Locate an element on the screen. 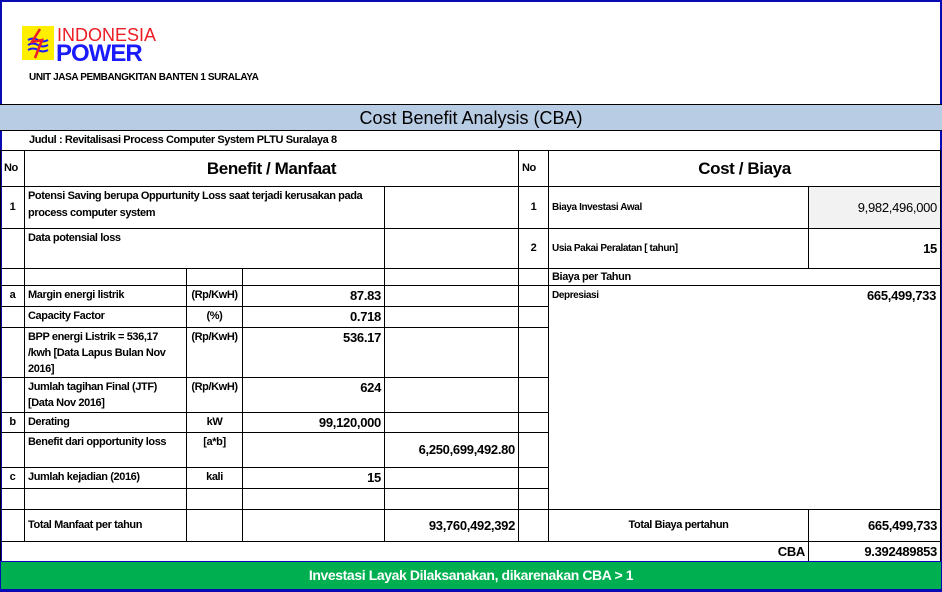 This screenshot has width=942, height=592. benefit-no: a is located at coordinates (12, 296).